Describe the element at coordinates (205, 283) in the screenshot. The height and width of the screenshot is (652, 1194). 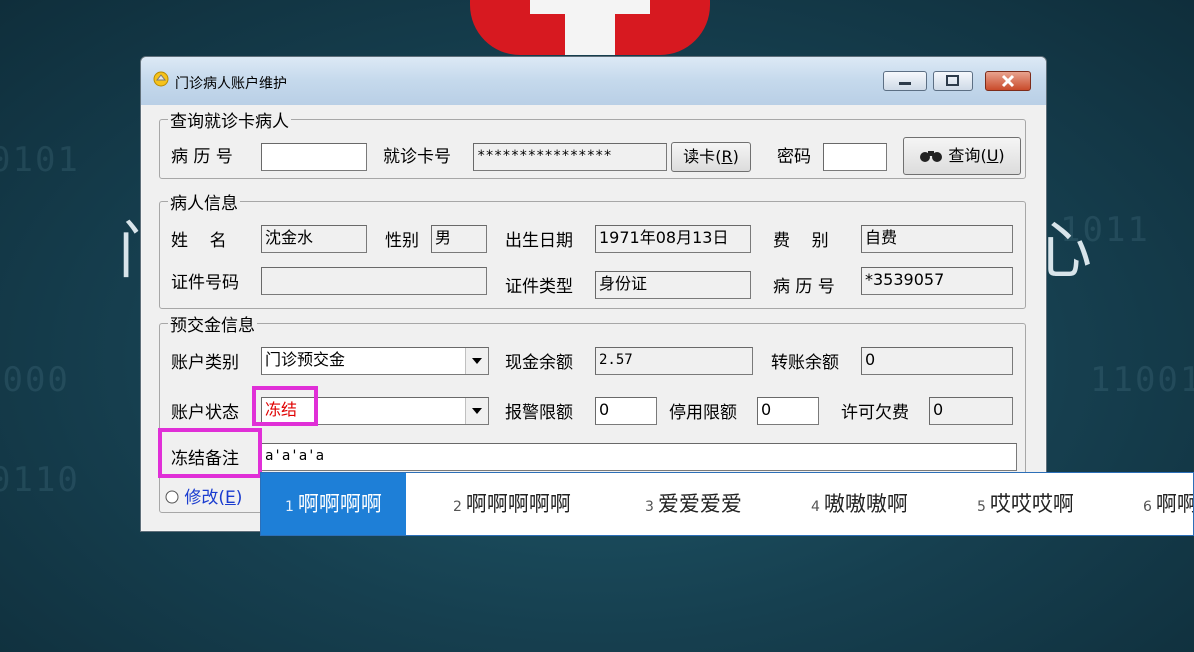
I see `id-no-label: 证件号码` at that location.